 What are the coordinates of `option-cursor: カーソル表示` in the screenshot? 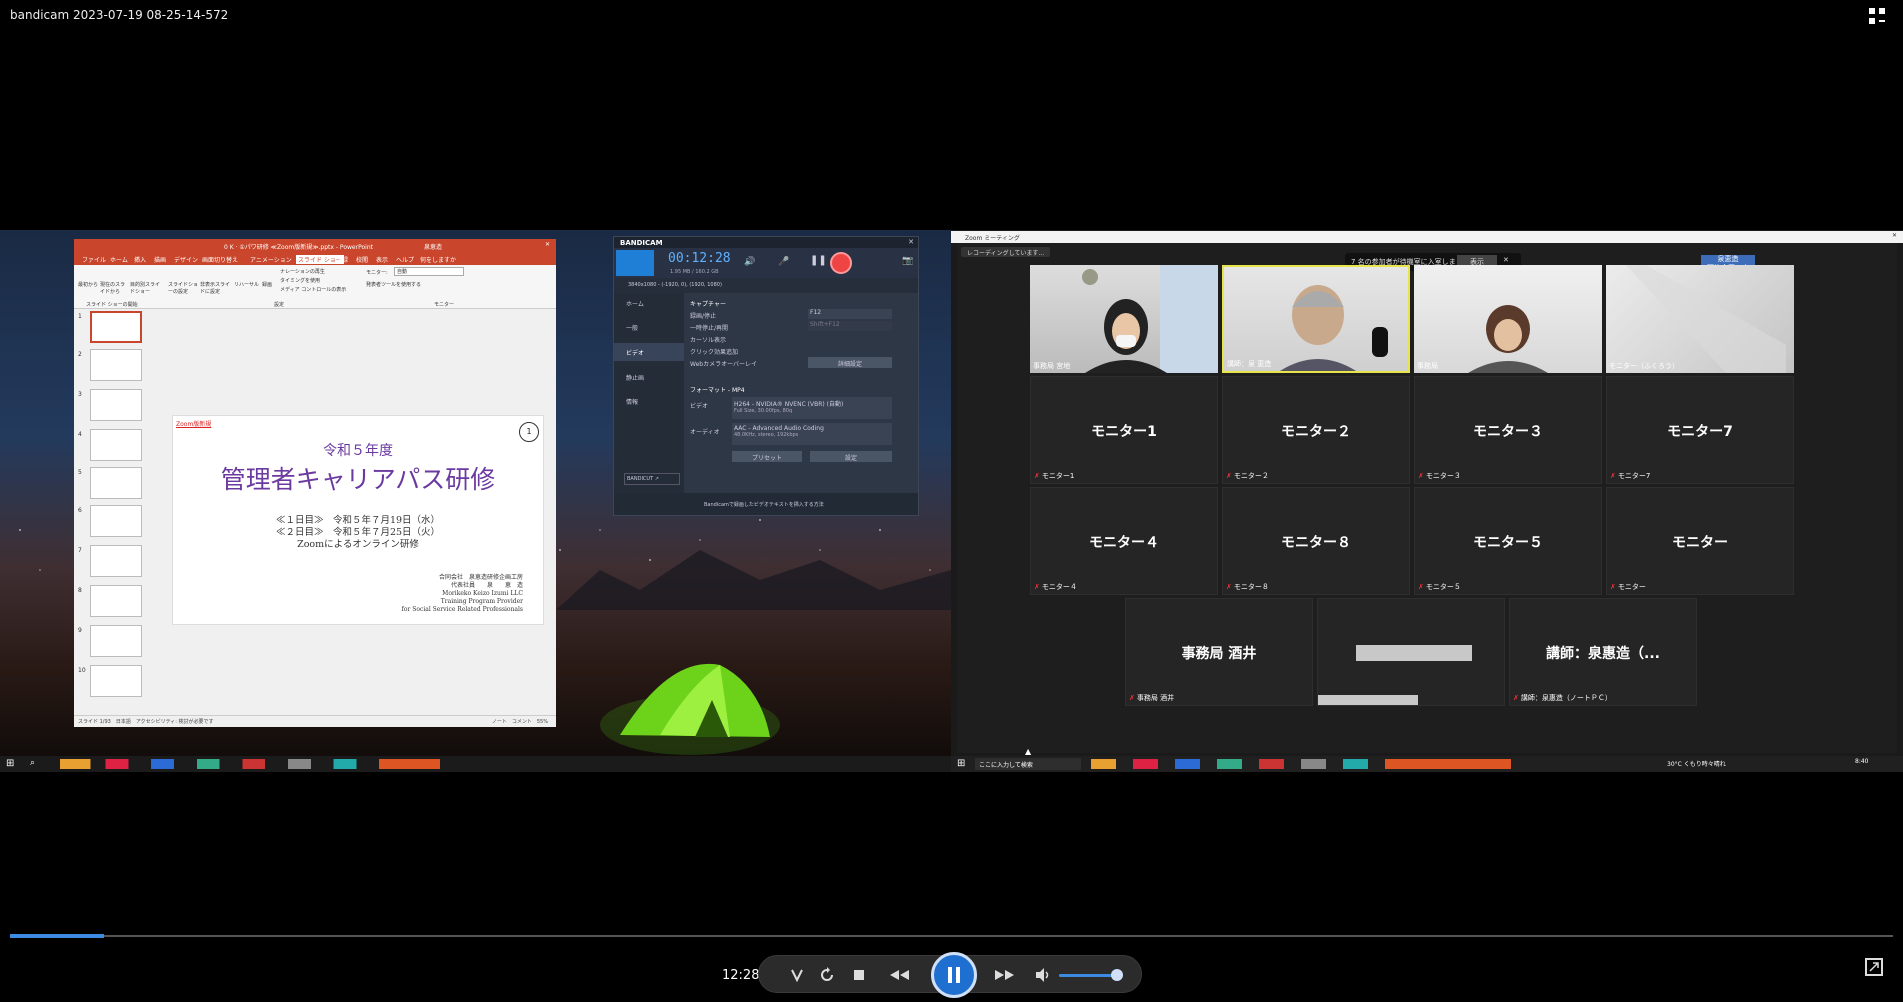 It's located at (708, 339).